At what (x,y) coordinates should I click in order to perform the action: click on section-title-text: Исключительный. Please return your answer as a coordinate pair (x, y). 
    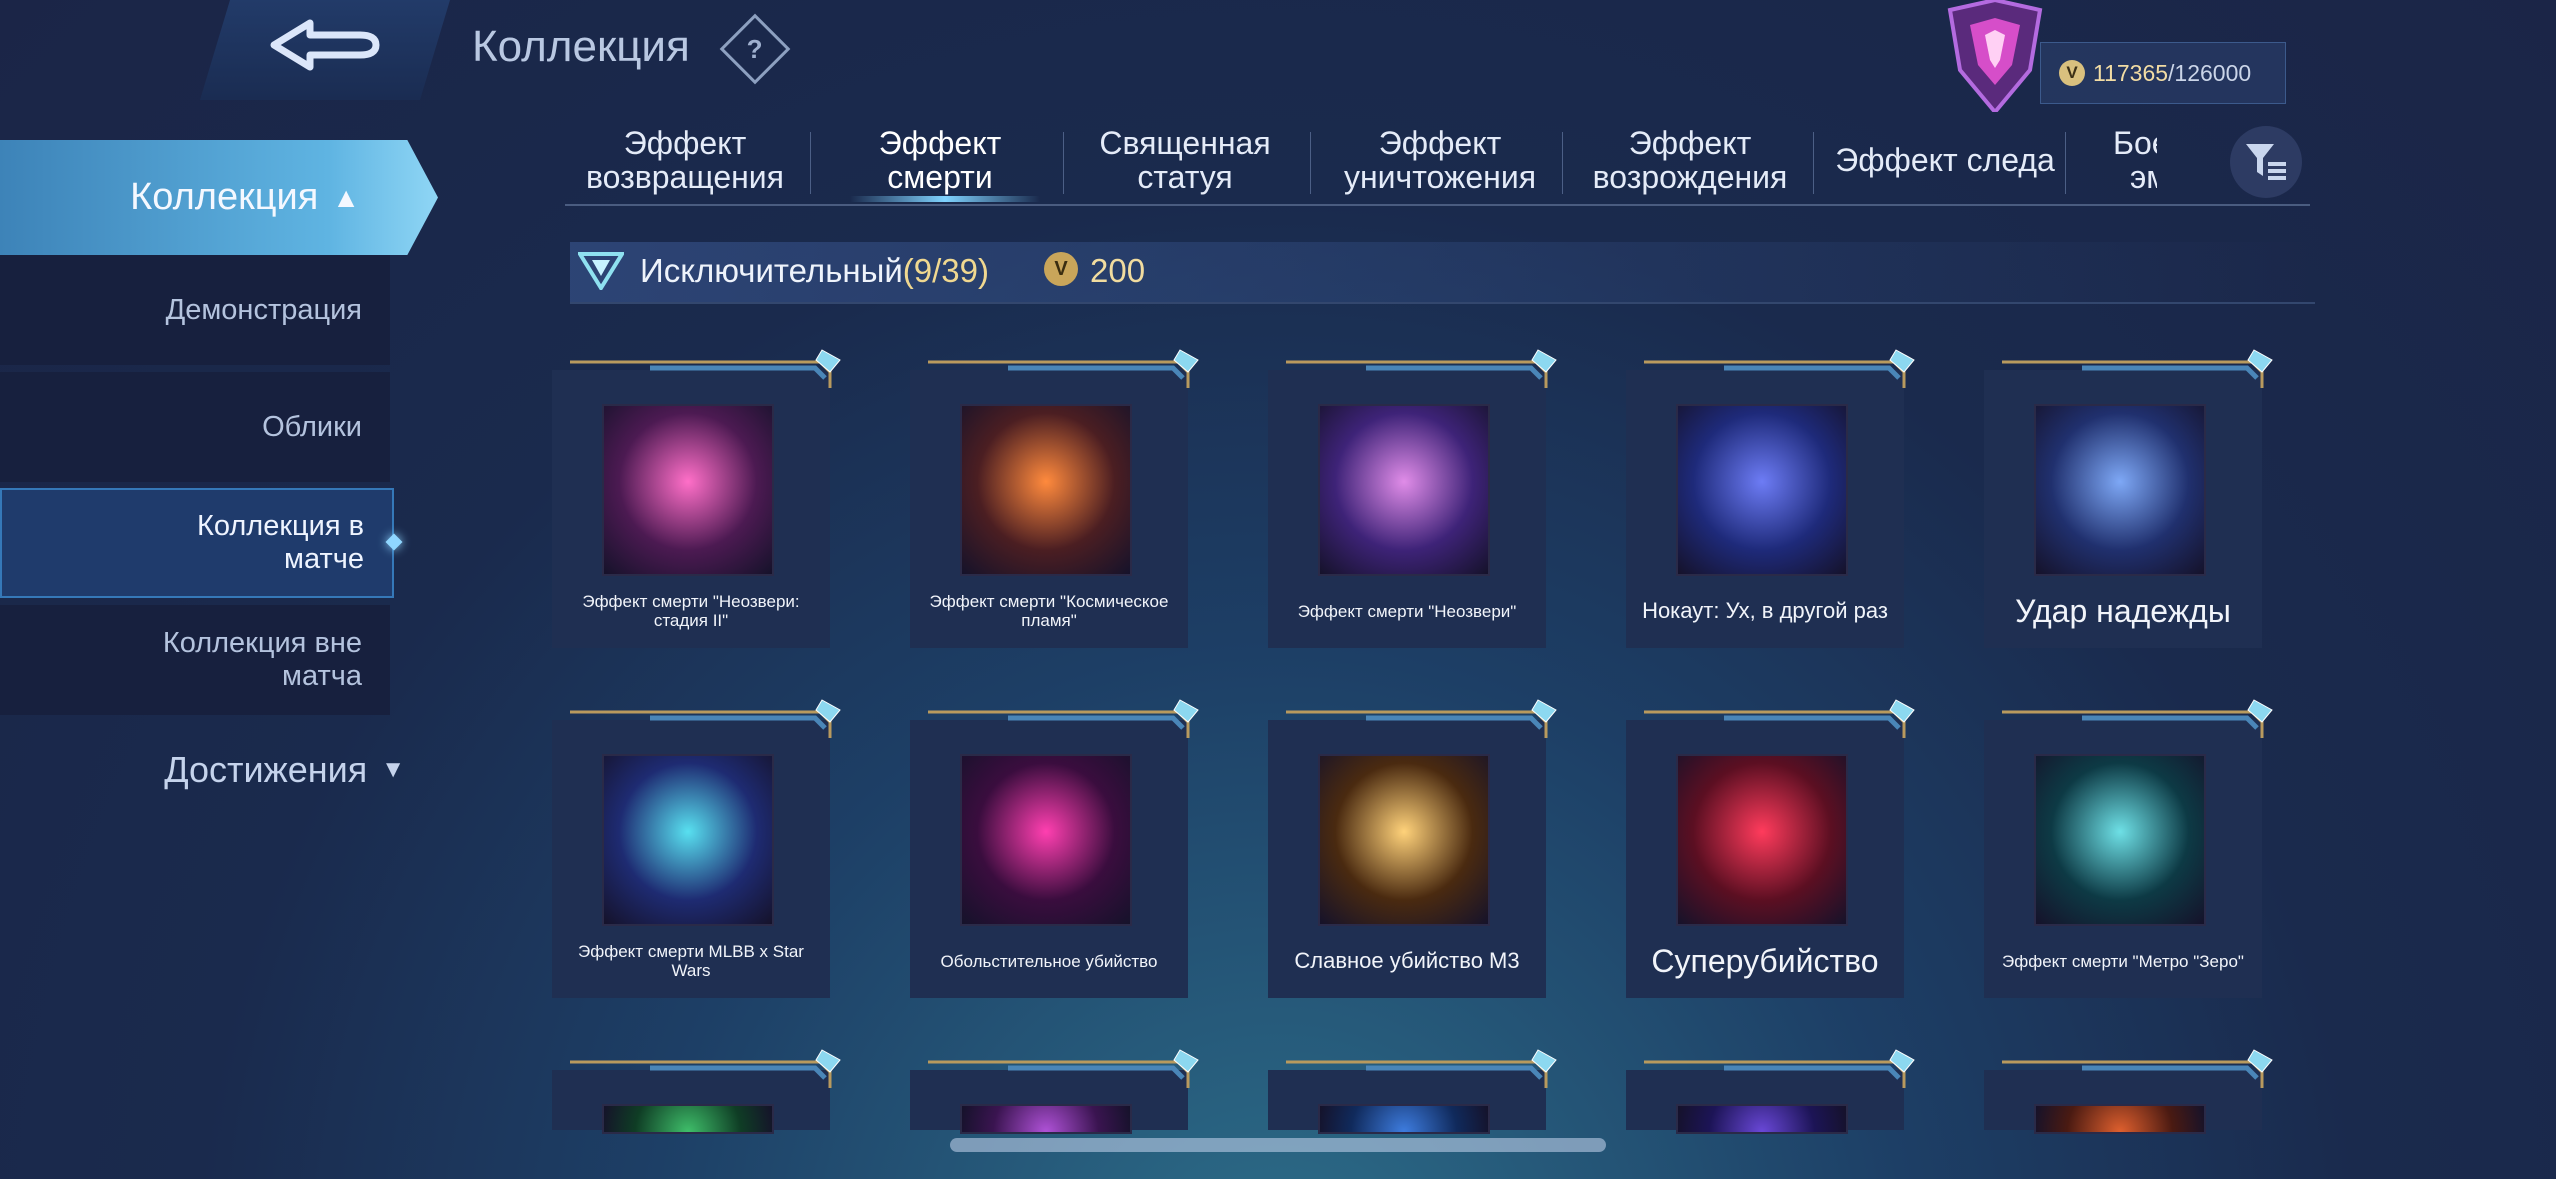
    Looking at the image, I should click on (771, 270).